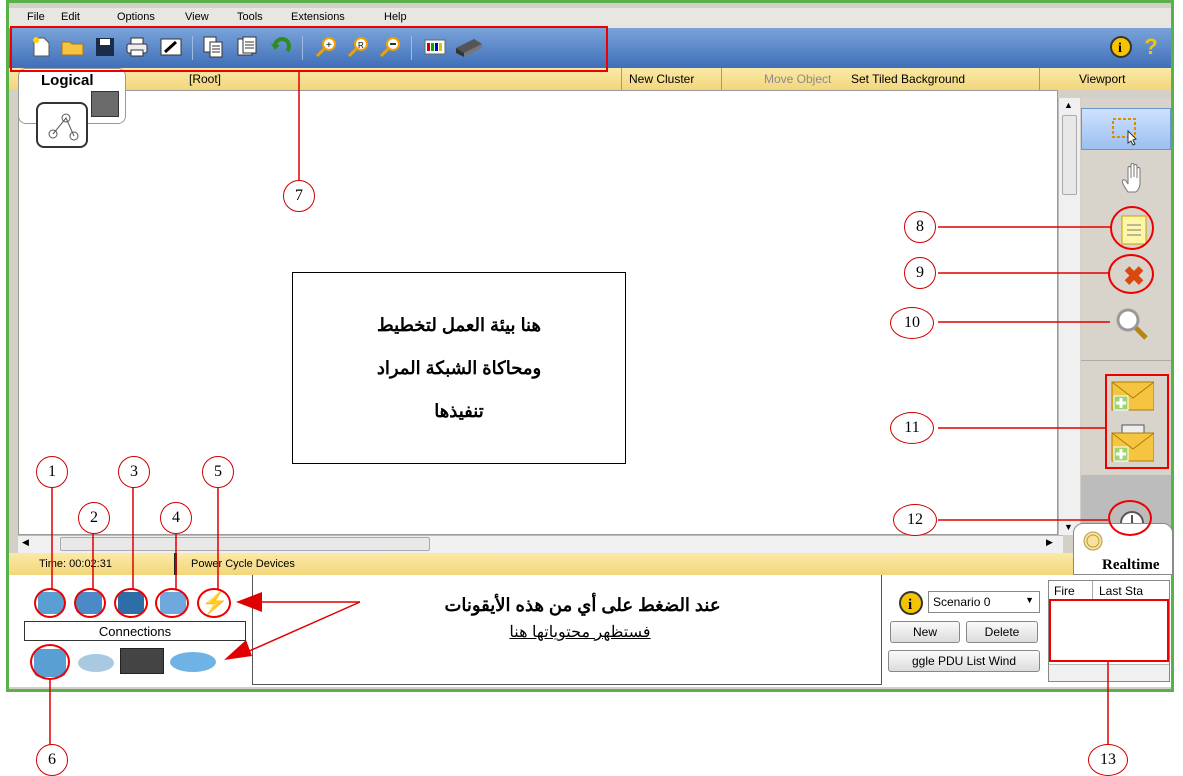  I want to click on callout-5: 5, so click(218, 472).